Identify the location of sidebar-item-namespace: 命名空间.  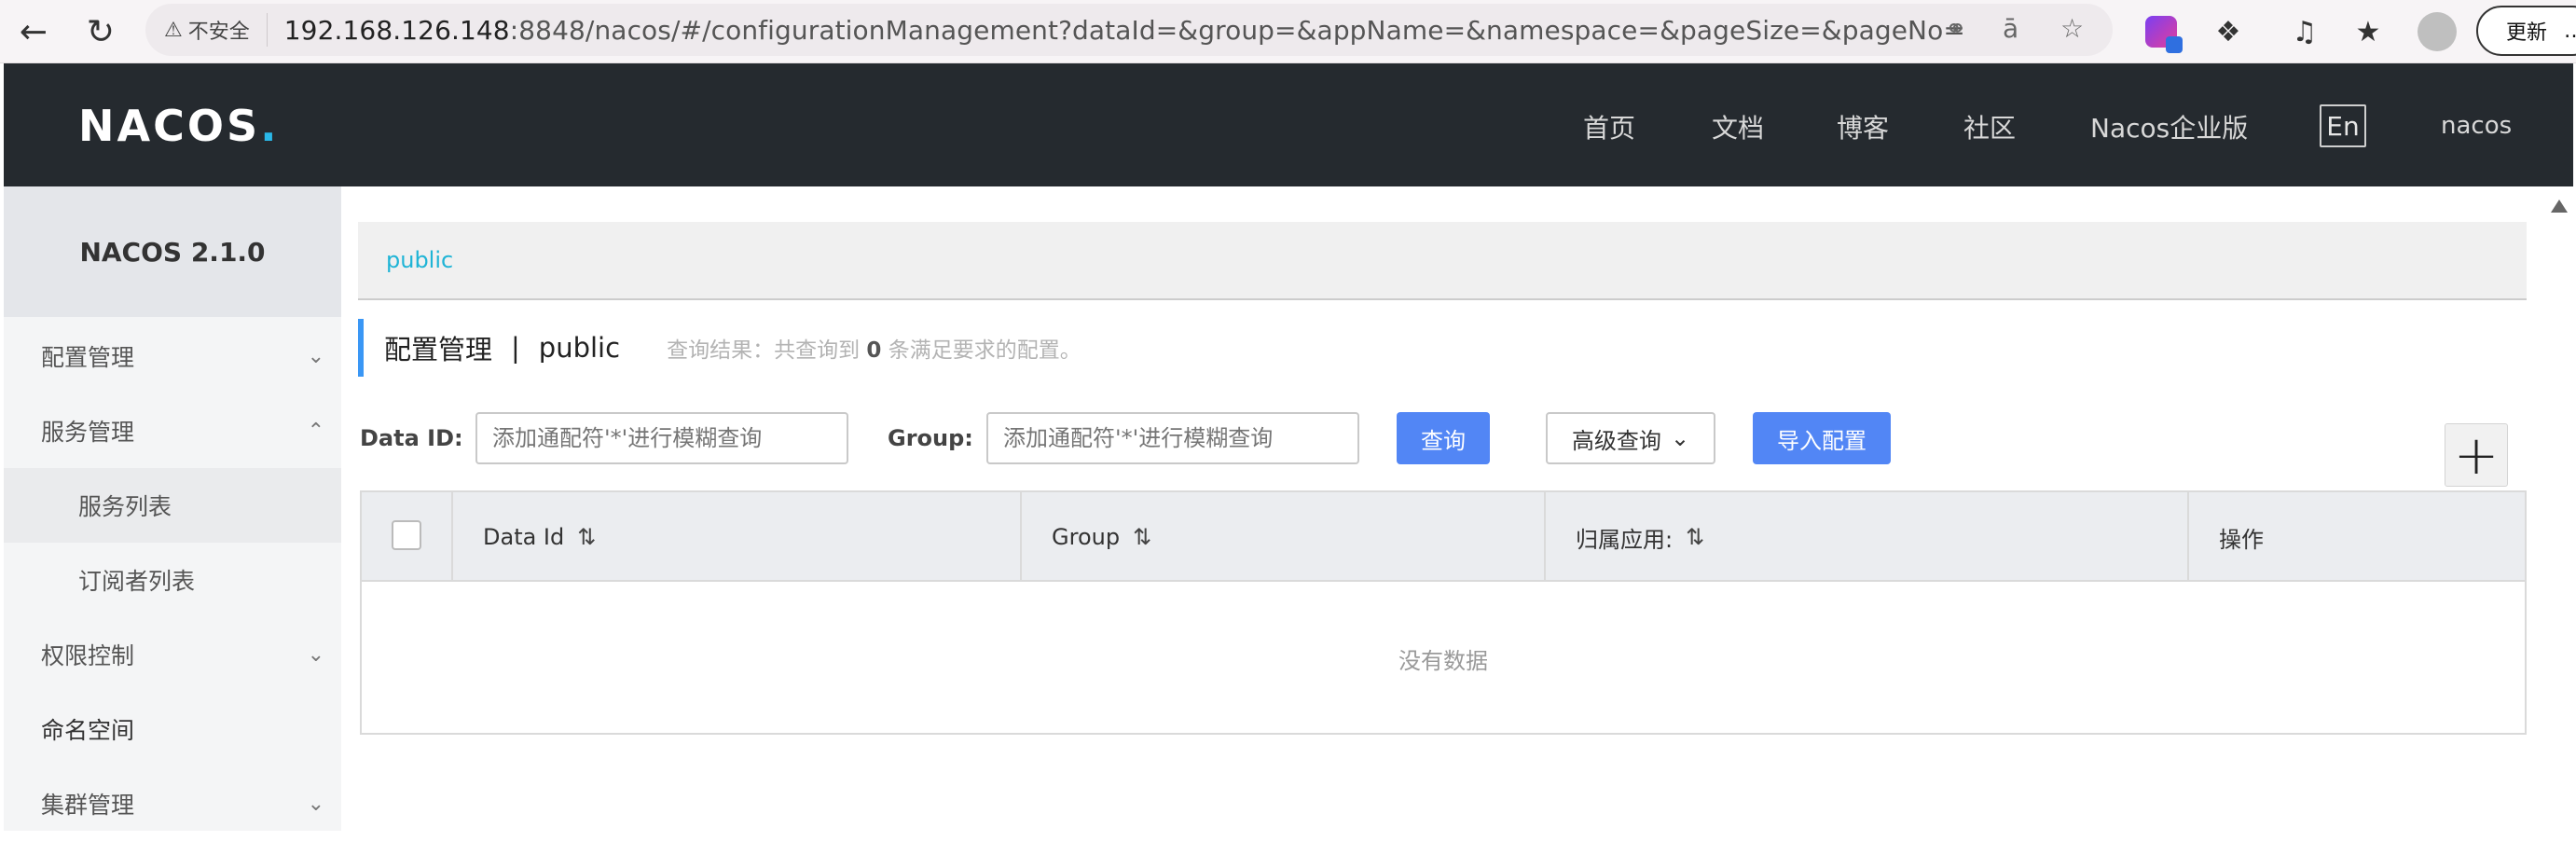
(172, 729).